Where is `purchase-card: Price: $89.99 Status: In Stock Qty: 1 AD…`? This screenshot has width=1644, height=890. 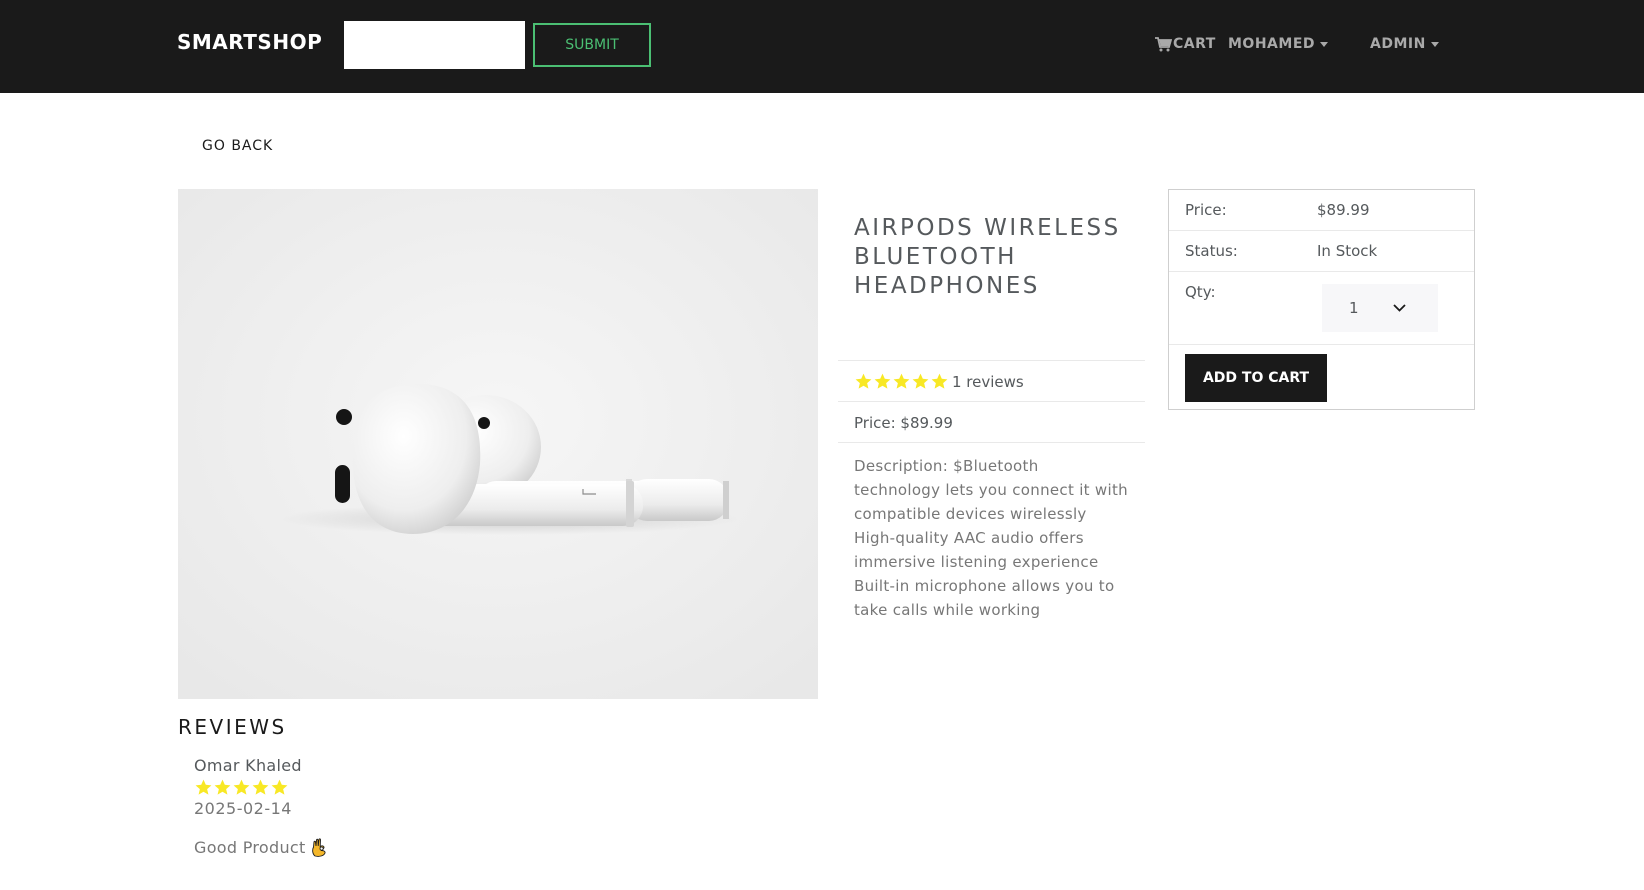 purchase-card: Price: $89.99 Status: In Stock Qty: 1 AD… is located at coordinates (1321, 299).